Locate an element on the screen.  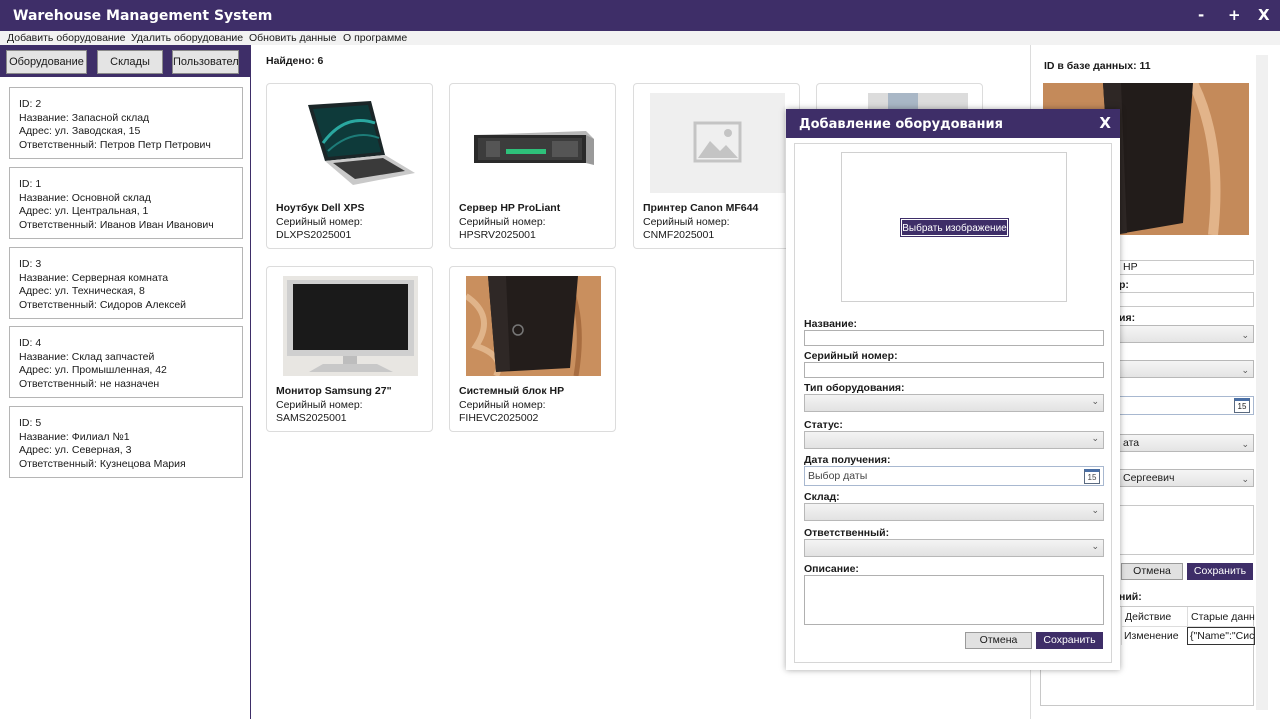
monitor-image is located at coordinates (350, 326).